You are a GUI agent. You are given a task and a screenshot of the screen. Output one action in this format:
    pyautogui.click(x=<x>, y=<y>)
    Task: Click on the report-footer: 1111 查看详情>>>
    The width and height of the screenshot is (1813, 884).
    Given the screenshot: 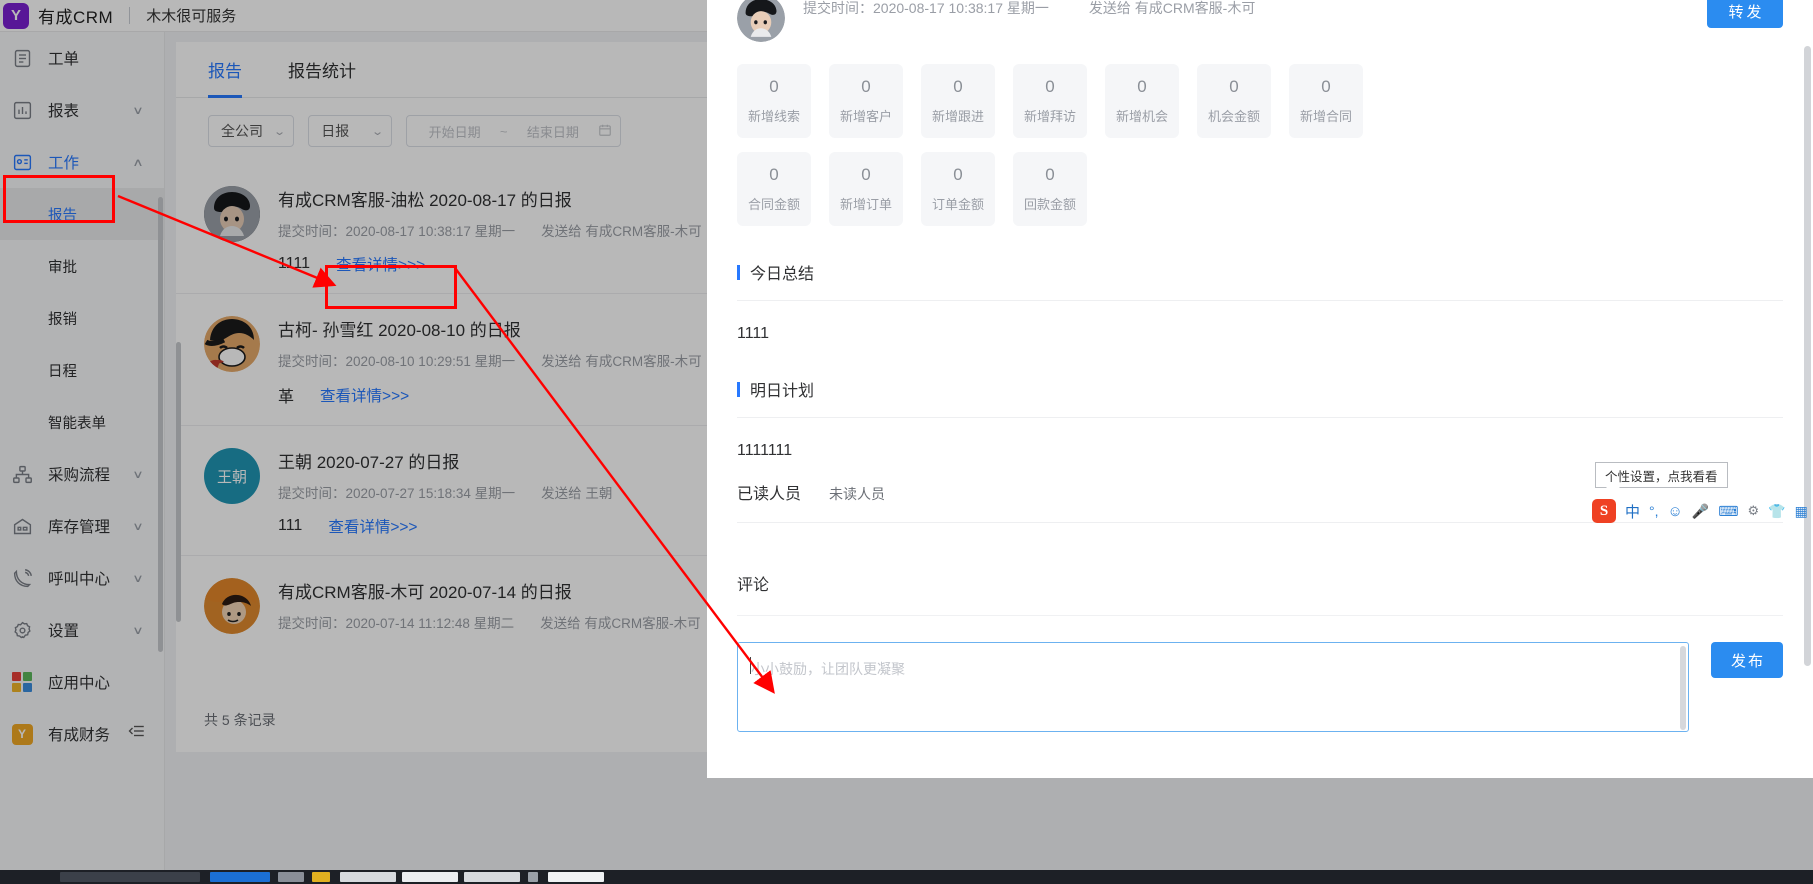 What is the action you would take?
    pyautogui.click(x=497, y=264)
    